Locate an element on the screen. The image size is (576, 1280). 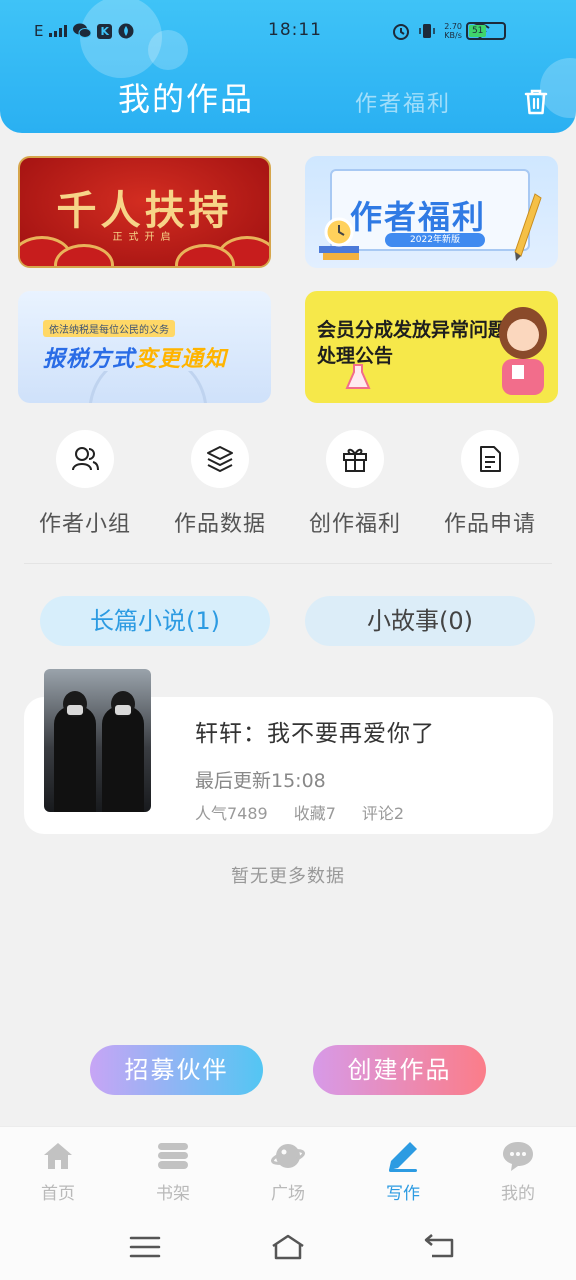
home-icon is located at coordinates (58, 1156).